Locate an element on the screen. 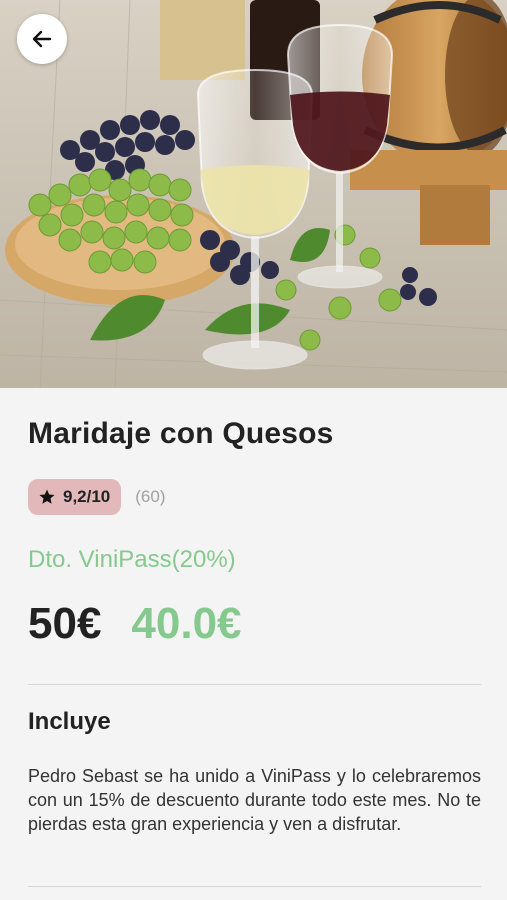 The width and height of the screenshot is (507, 900). price-discounted: 40.0€ is located at coordinates (186, 623).